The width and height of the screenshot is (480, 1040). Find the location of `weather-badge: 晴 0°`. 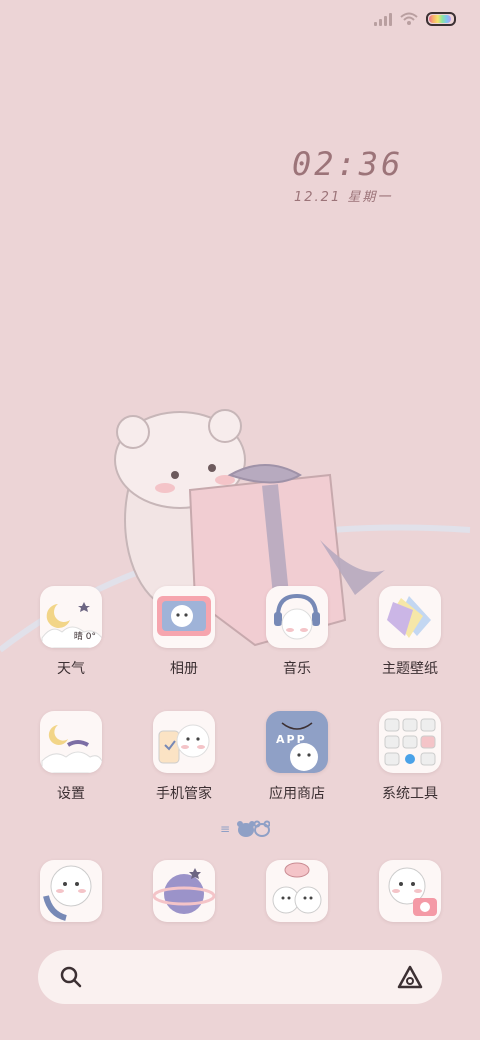

weather-badge: 晴 0° is located at coordinates (84, 637).